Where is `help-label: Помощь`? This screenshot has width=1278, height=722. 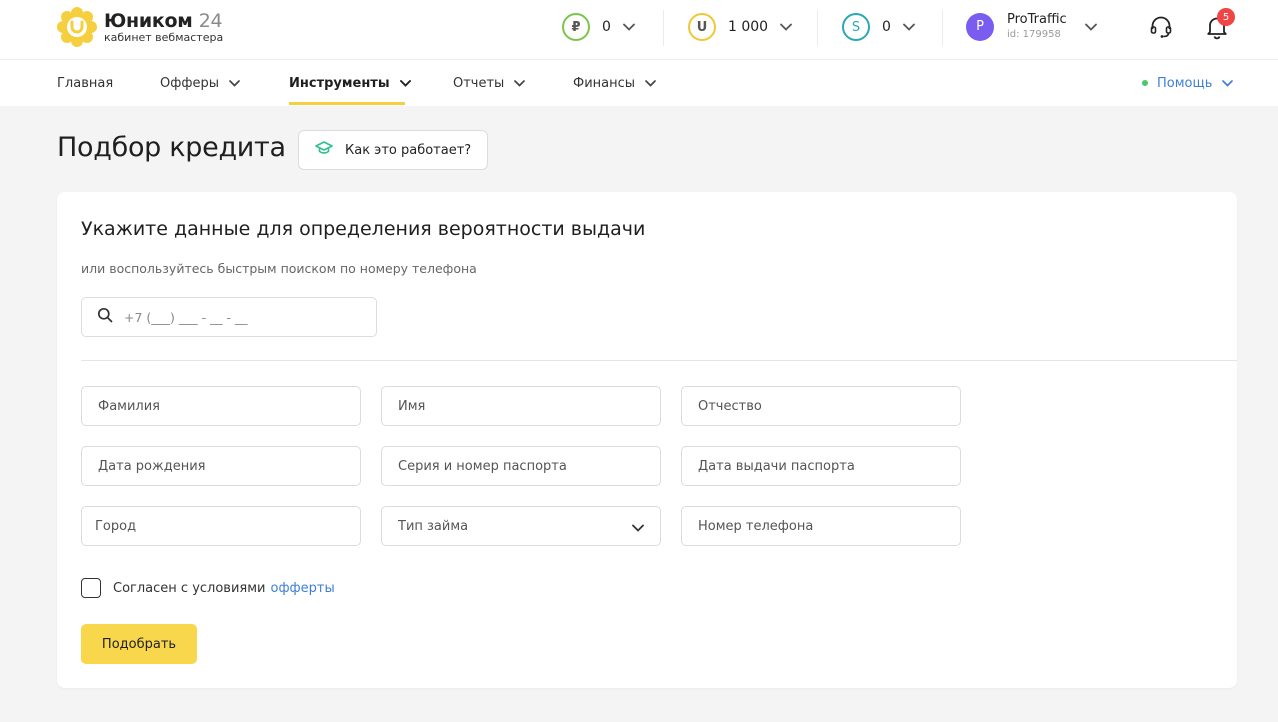 help-label: Помощь is located at coordinates (1185, 83).